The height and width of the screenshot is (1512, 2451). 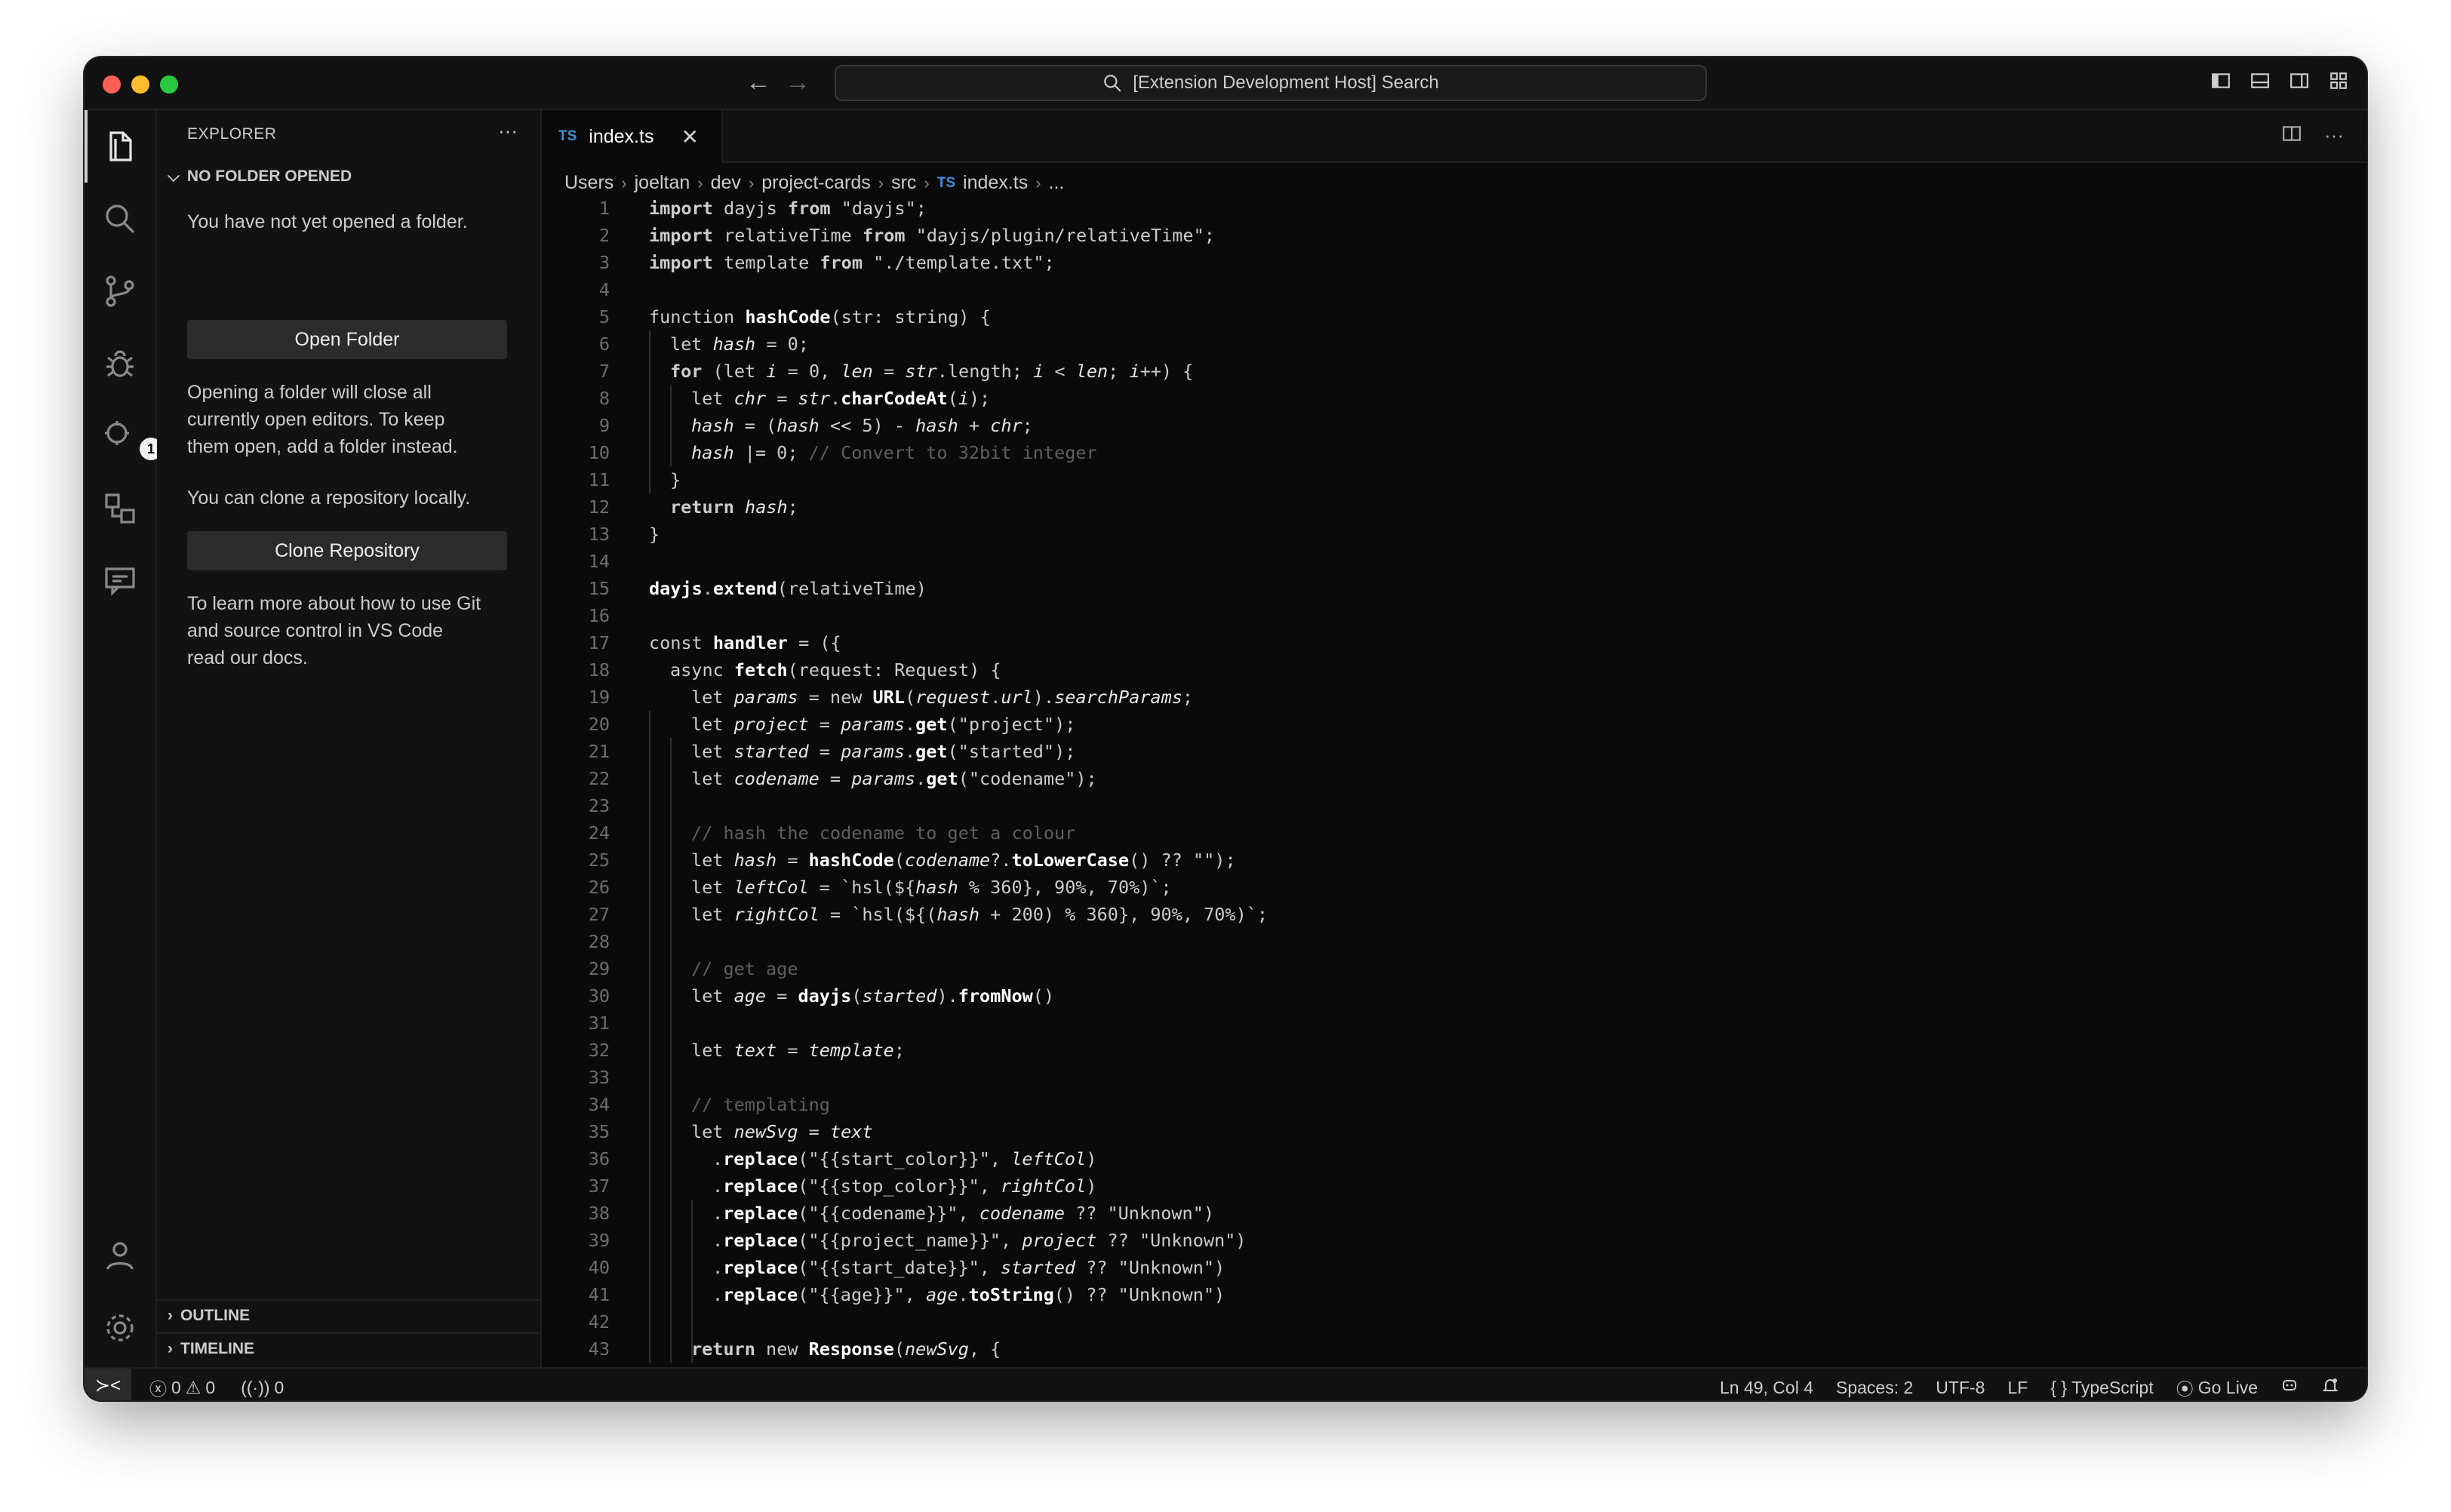 I want to click on cursor-position: Ln 49, Col 4, so click(x=1767, y=1388).